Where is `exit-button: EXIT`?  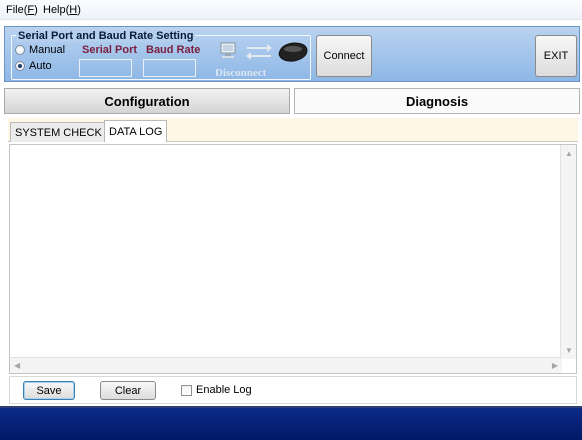 exit-button: EXIT is located at coordinates (556, 56).